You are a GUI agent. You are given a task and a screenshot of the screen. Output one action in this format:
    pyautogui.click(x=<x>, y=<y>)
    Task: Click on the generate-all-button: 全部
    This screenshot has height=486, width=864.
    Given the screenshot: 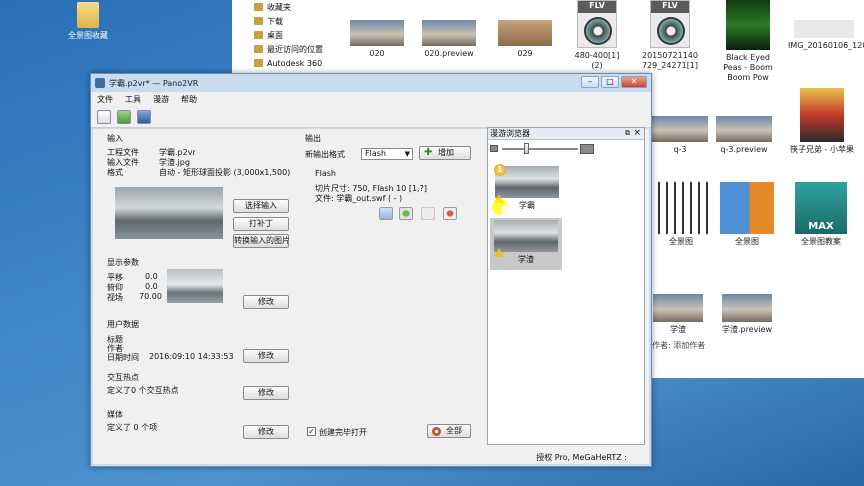 What is the action you would take?
    pyautogui.click(x=449, y=431)
    